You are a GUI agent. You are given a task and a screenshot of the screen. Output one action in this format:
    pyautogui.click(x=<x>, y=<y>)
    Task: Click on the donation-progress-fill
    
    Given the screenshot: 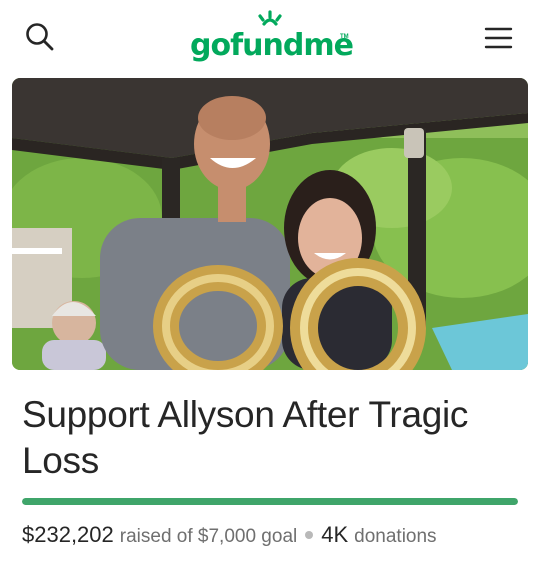 What is the action you would take?
    pyautogui.click(x=270, y=501)
    